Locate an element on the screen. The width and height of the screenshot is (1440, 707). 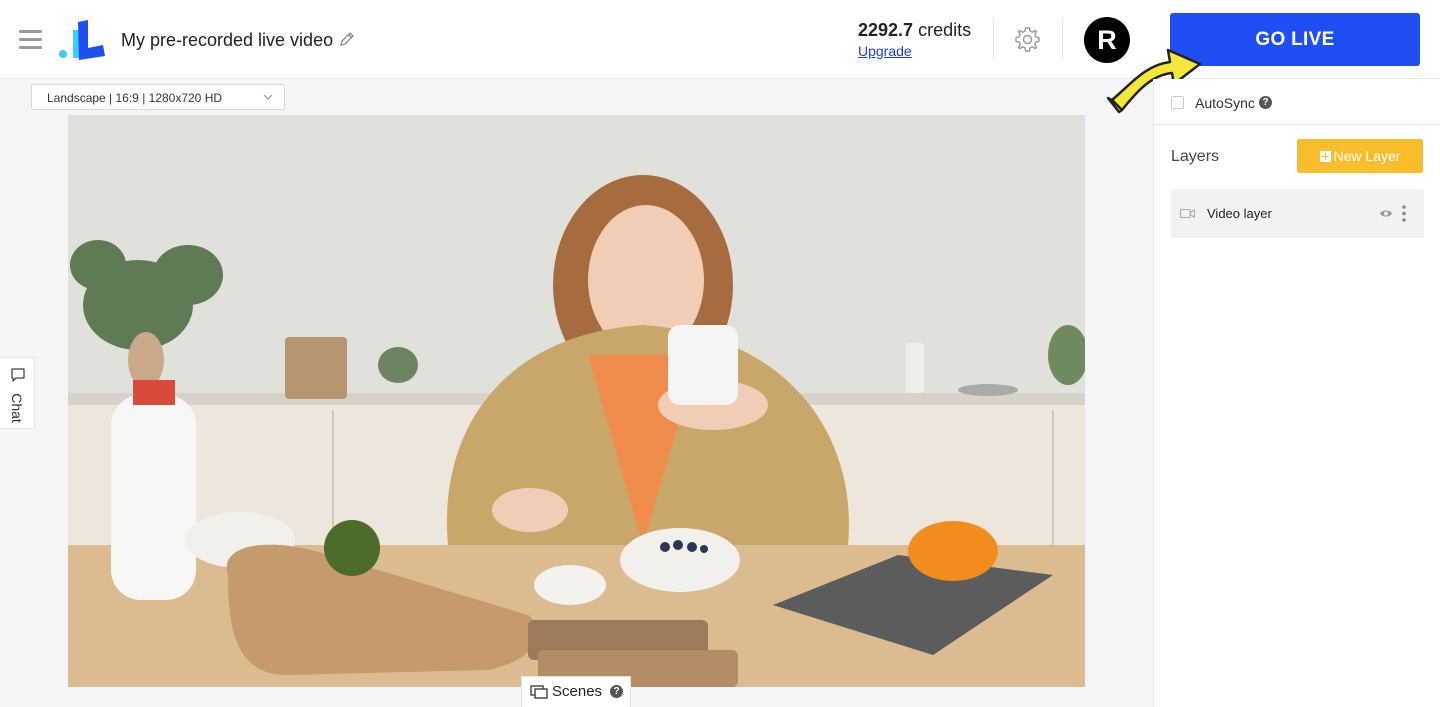
layer-item: Video layer is located at coordinates (1297, 213).